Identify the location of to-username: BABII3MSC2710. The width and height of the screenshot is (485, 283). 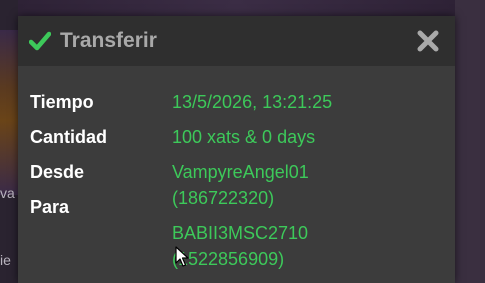
(240, 233).